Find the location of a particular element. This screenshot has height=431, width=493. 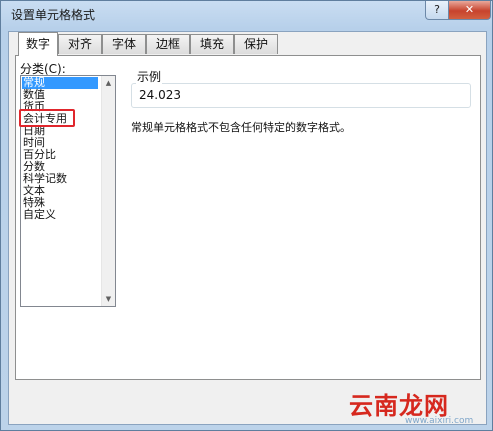

sample-box: 24.023 is located at coordinates (301, 95).